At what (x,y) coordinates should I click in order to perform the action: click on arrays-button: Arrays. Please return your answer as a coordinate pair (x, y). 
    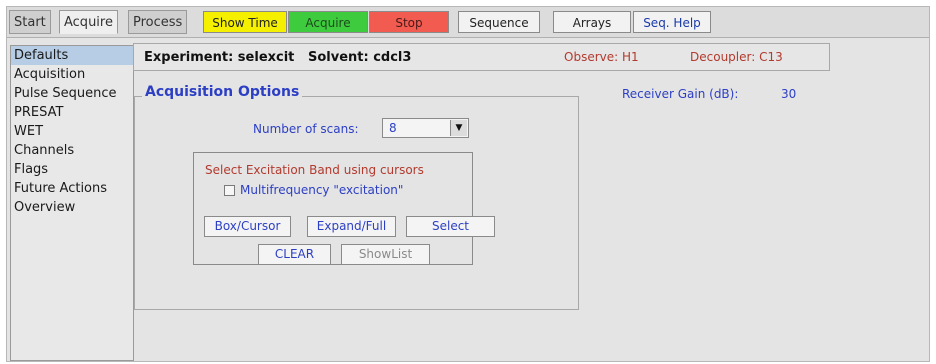
    Looking at the image, I should click on (592, 22).